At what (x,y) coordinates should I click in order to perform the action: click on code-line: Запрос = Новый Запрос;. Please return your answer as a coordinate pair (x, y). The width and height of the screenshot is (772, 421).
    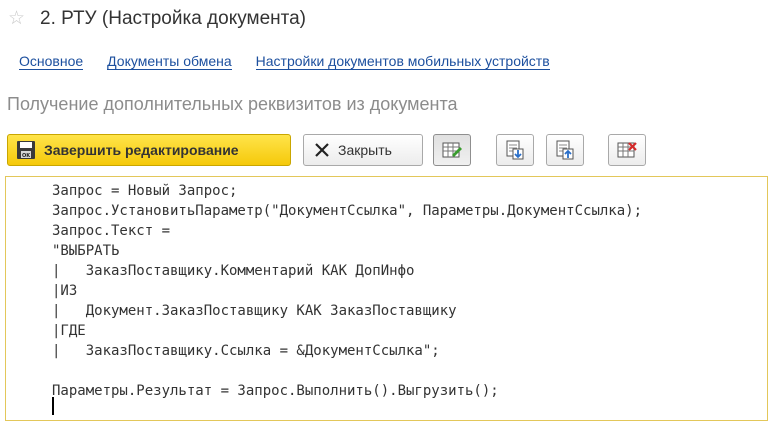
    Looking at the image, I should click on (145, 191).